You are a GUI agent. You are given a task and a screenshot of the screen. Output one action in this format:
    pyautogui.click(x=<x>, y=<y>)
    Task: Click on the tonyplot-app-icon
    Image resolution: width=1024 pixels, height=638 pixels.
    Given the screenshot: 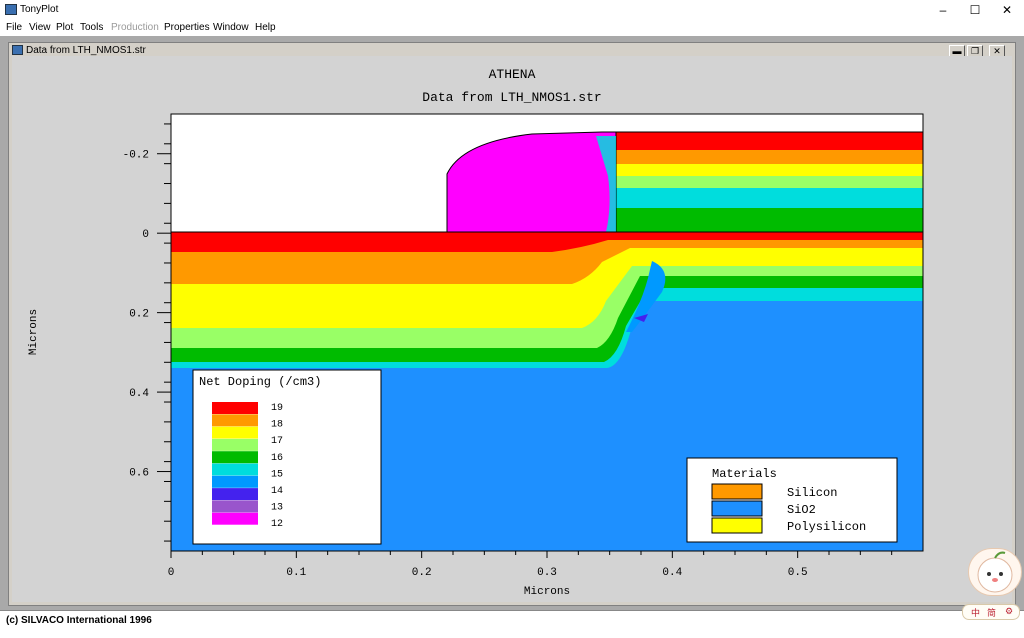 What is the action you would take?
    pyautogui.click(x=11, y=9)
    